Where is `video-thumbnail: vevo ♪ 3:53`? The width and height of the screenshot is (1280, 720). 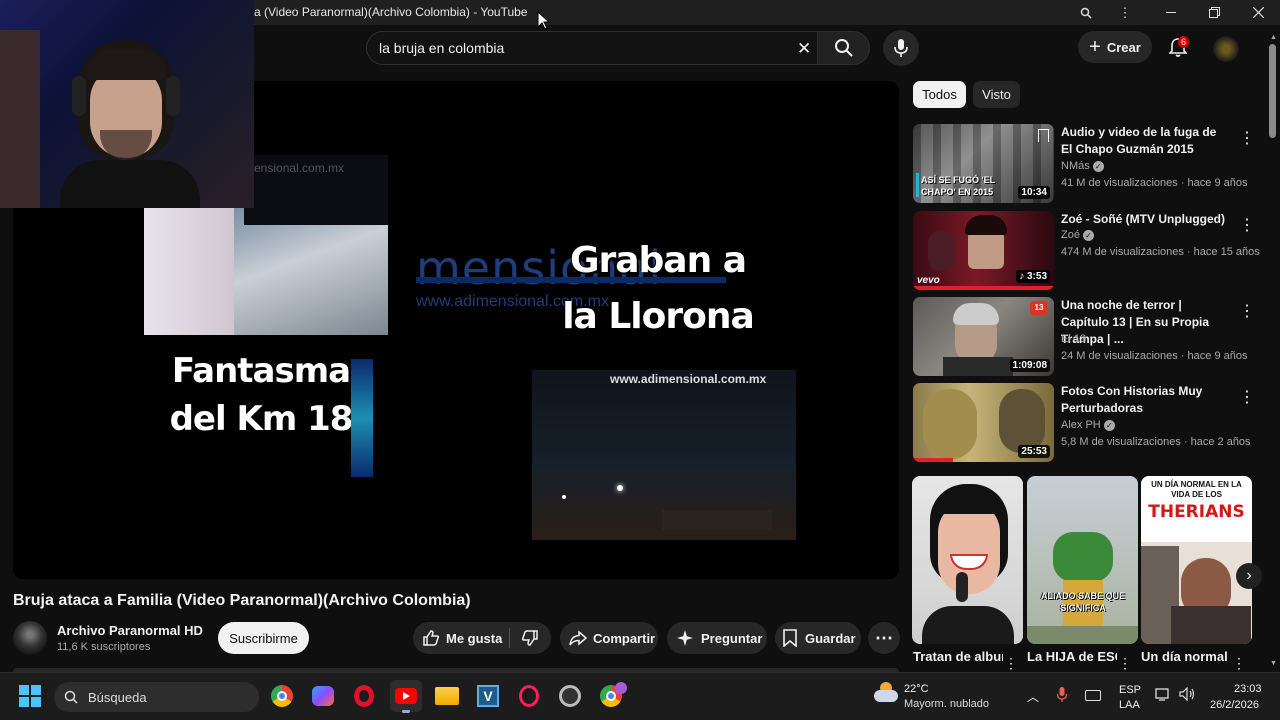 video-thumbnail: vevo ♪ 3:53 is located at coordinates (983, 250).